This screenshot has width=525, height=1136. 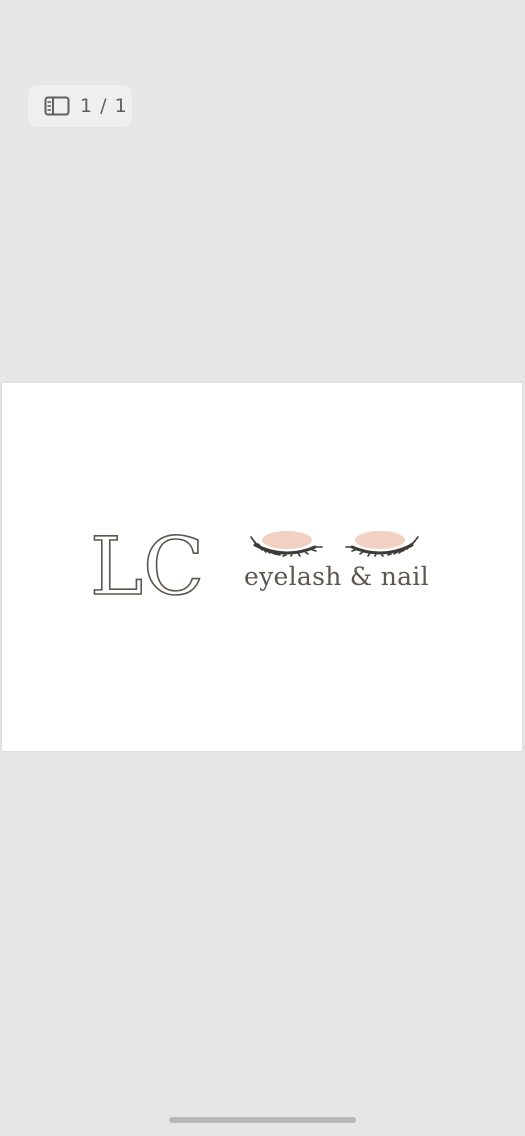 I want to click on page-indicator: 1 / 1, so click(x=80, y=106).